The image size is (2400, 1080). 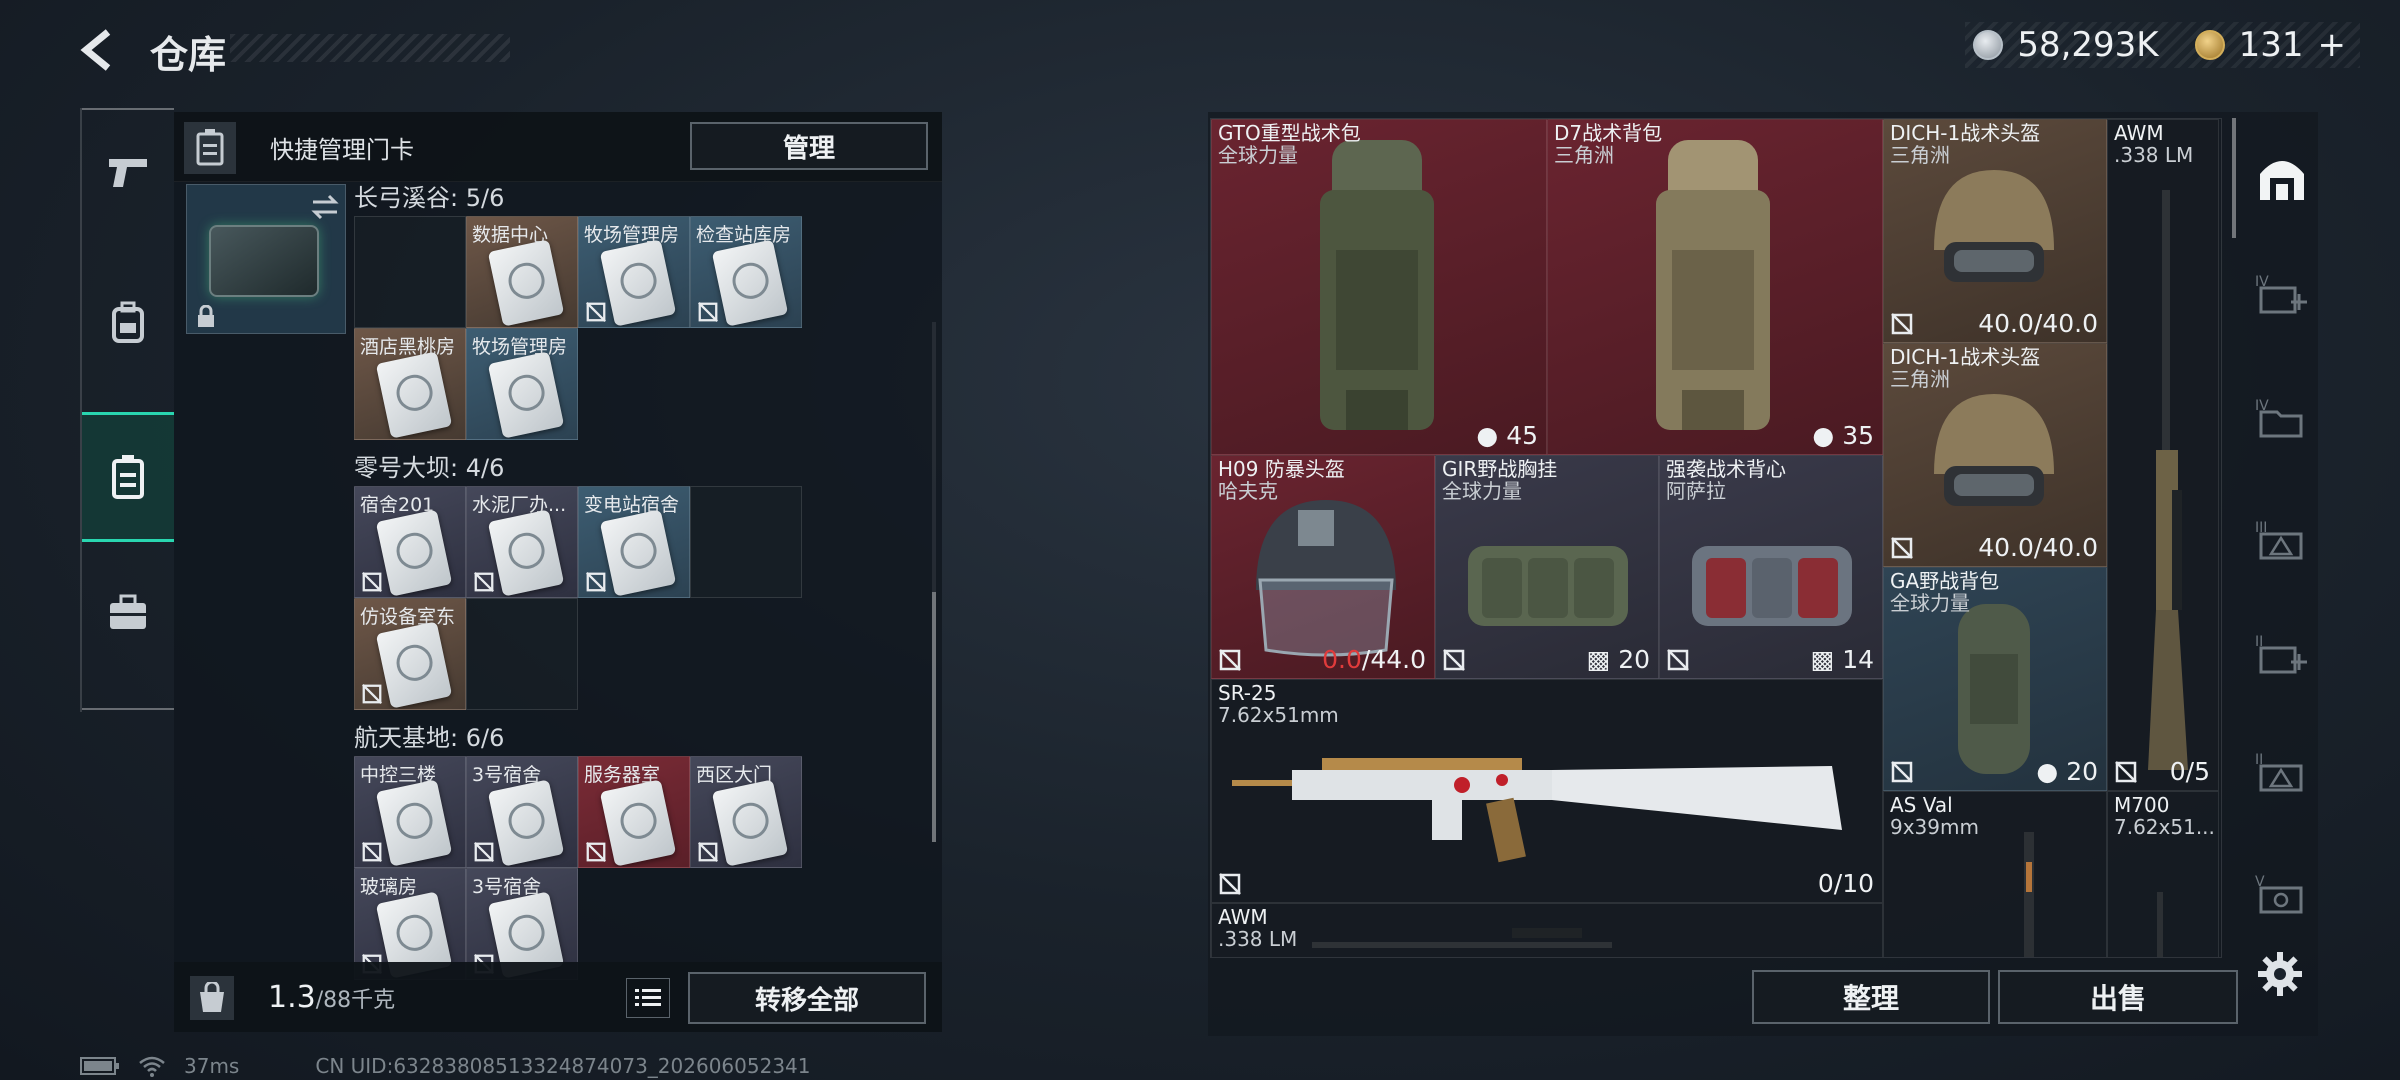 I want to click on keycard-item: 中控三楼, so click(x=410, y=812).